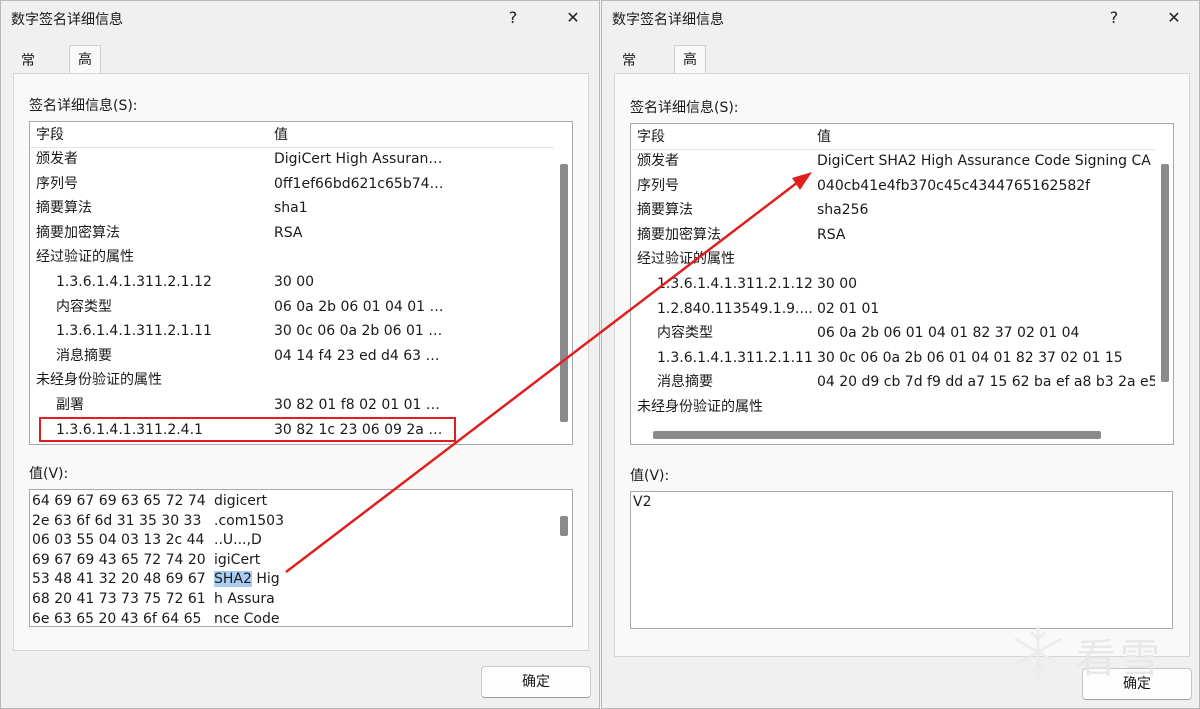 The width and height of the screenshot is (1200, 709). What do you see at coordinates (893, 309) in the screenshot?
I see `list-row: 1.2.840.113549.1.9.... 02 01 01` at bounding box center [893, 309].